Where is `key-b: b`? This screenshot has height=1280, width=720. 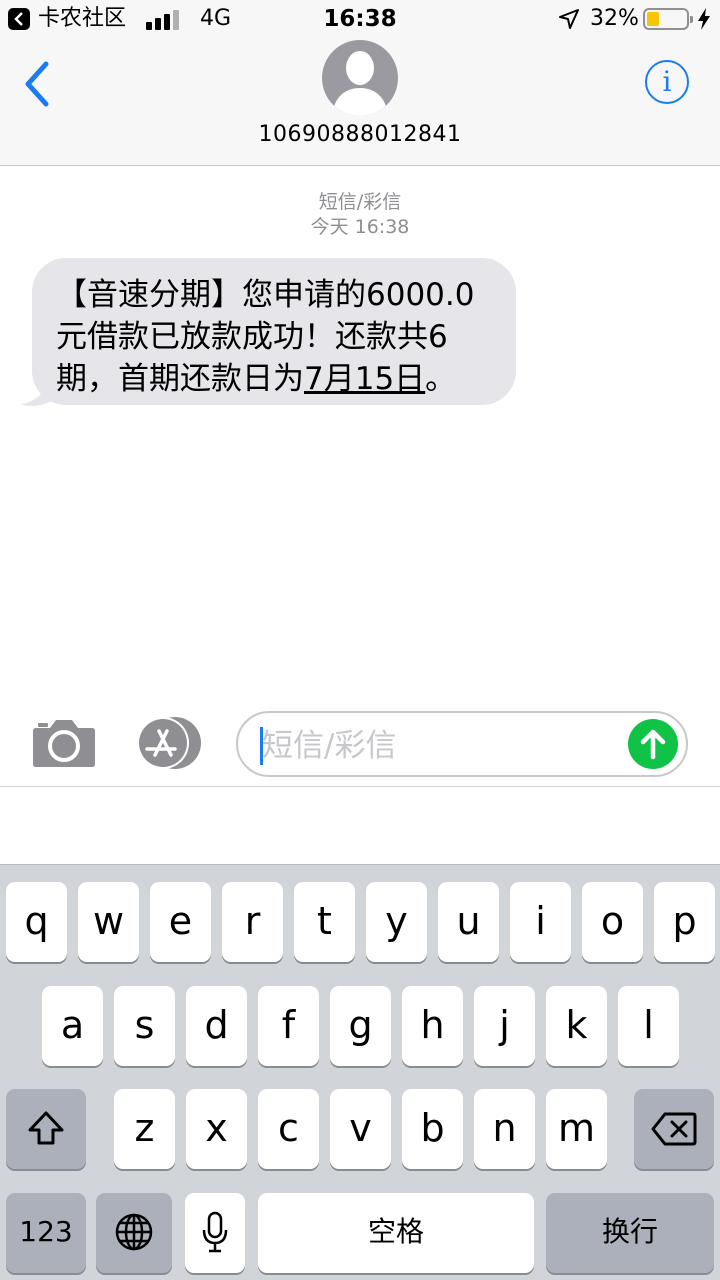
key-b: b is located at coordinates (432, 1129).